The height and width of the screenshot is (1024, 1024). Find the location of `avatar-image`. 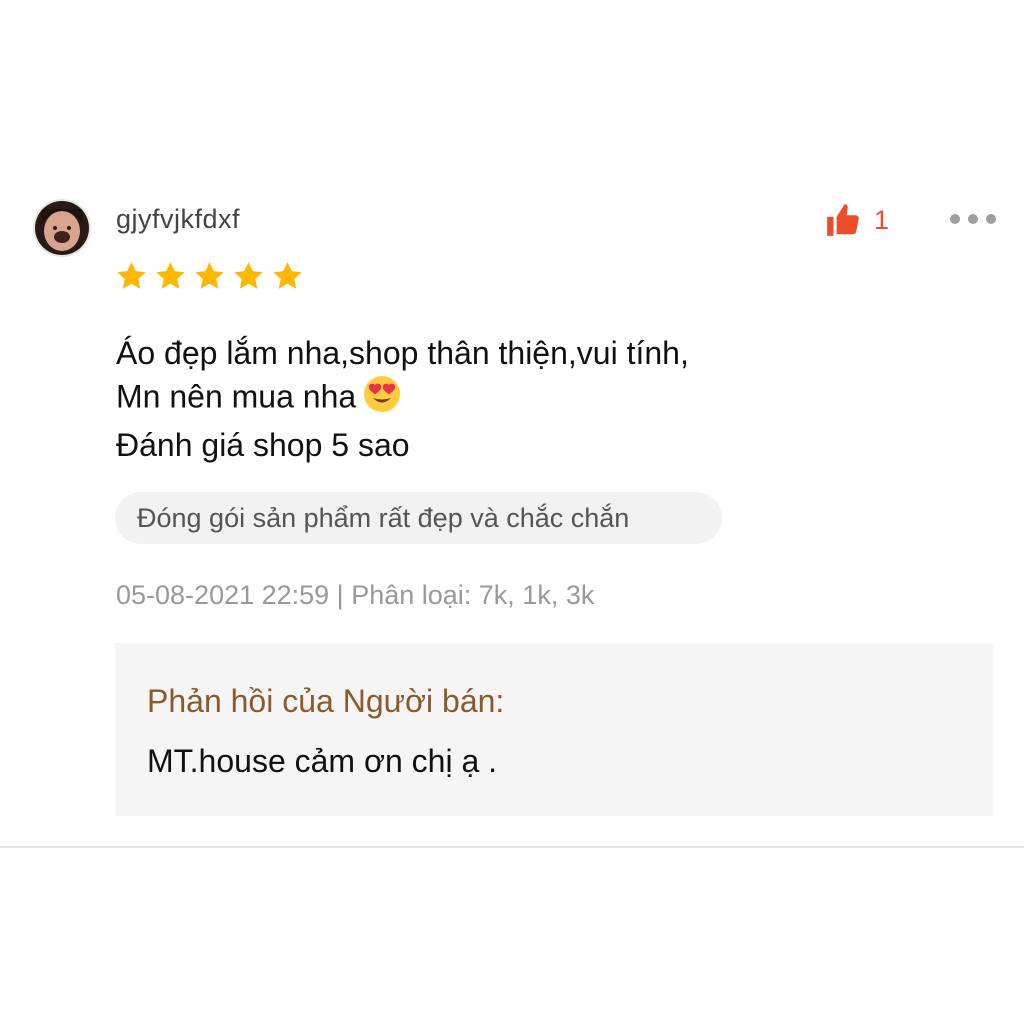

avatar-image is located at coordinates (62, 228).